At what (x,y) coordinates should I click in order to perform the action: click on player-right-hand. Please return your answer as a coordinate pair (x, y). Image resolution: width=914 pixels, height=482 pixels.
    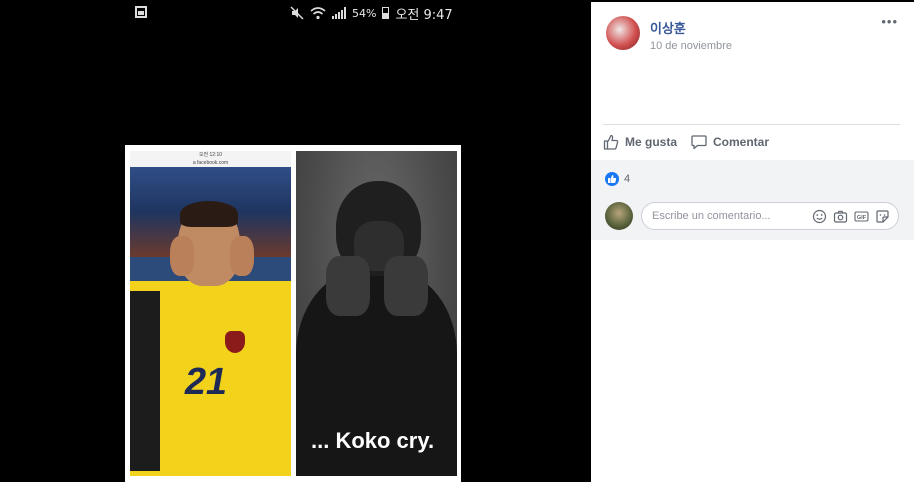
    Looking at the image, I should click on (242, 256).